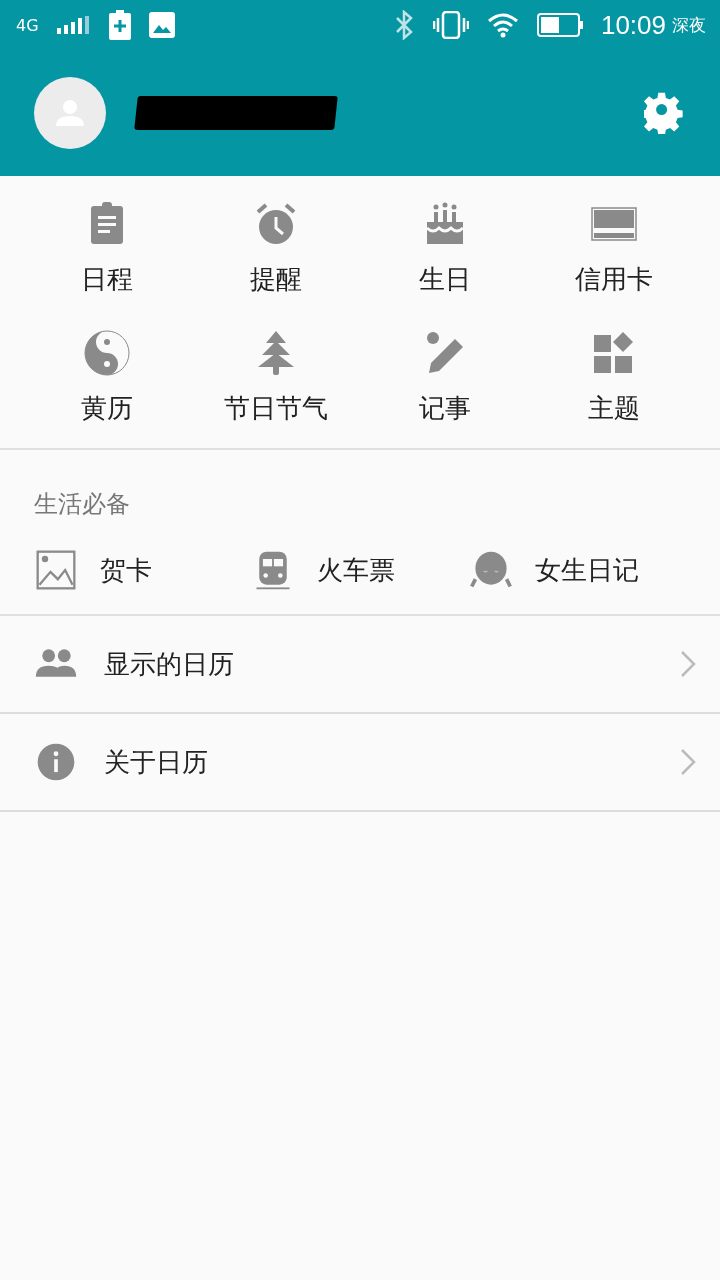 The width and height of the screenshot is (720, 1280). Describe the element at coordinates (613, 408) in the screenshot. I see `shortcut-label: 主题` at that location.